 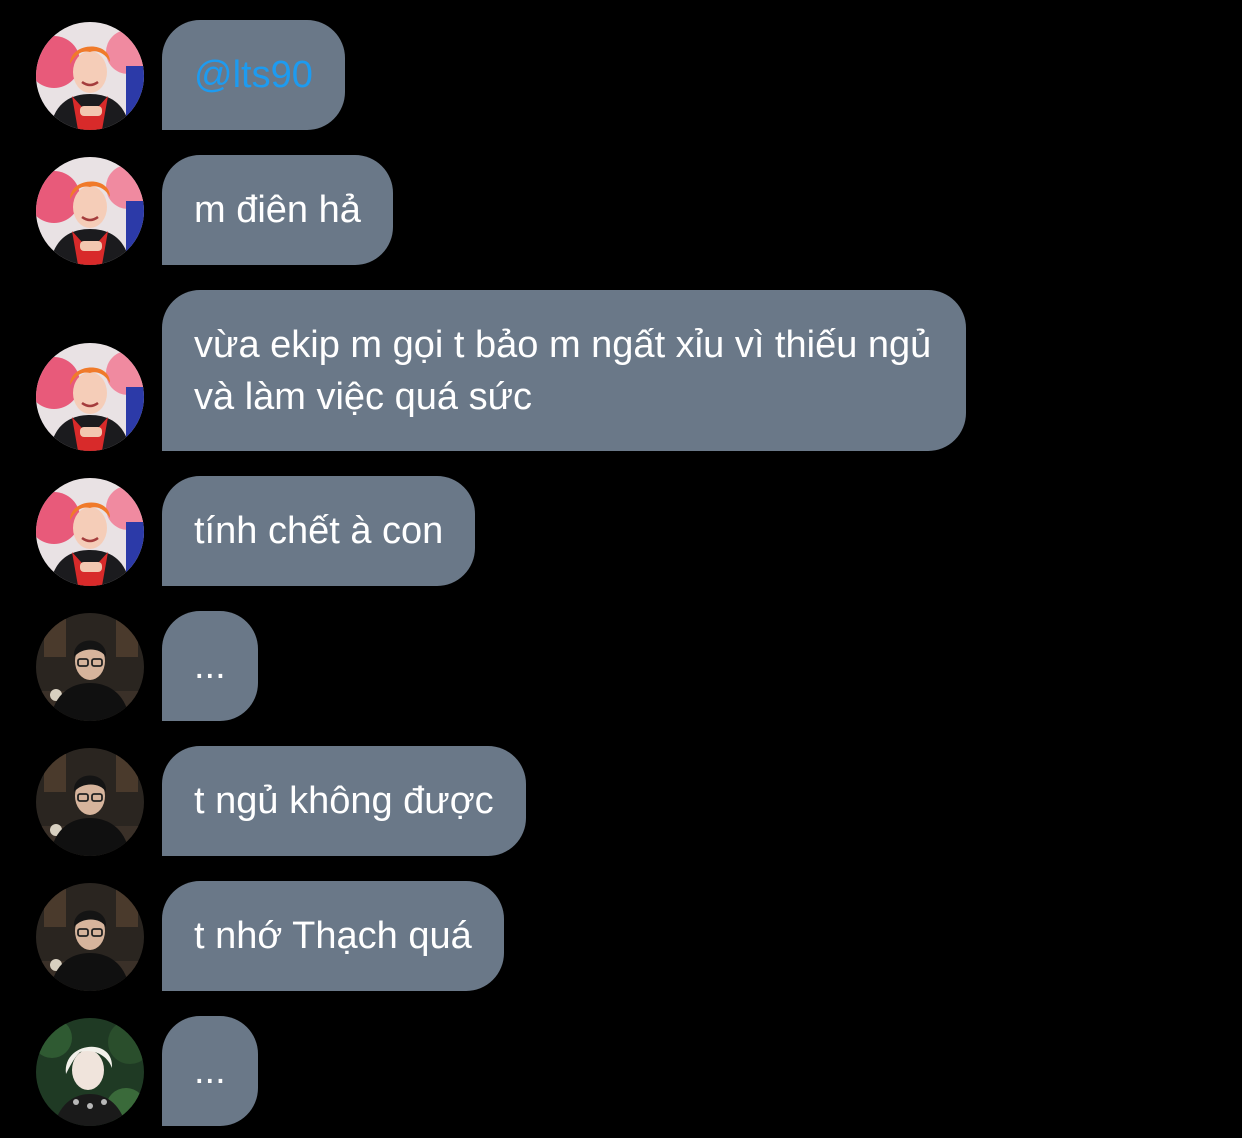 I want to click on mention-link: @lts90, so click(x=253, y=75).